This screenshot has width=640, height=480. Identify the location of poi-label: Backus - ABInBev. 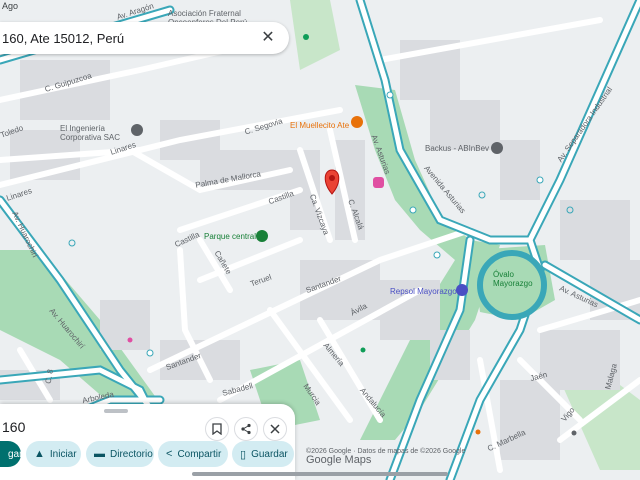
(457, 148).